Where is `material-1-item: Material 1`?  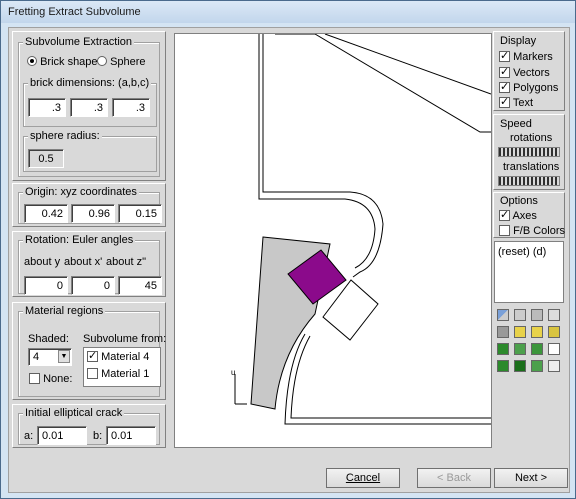 material-1-item: Material 1 is located at coordinates (118, 374).